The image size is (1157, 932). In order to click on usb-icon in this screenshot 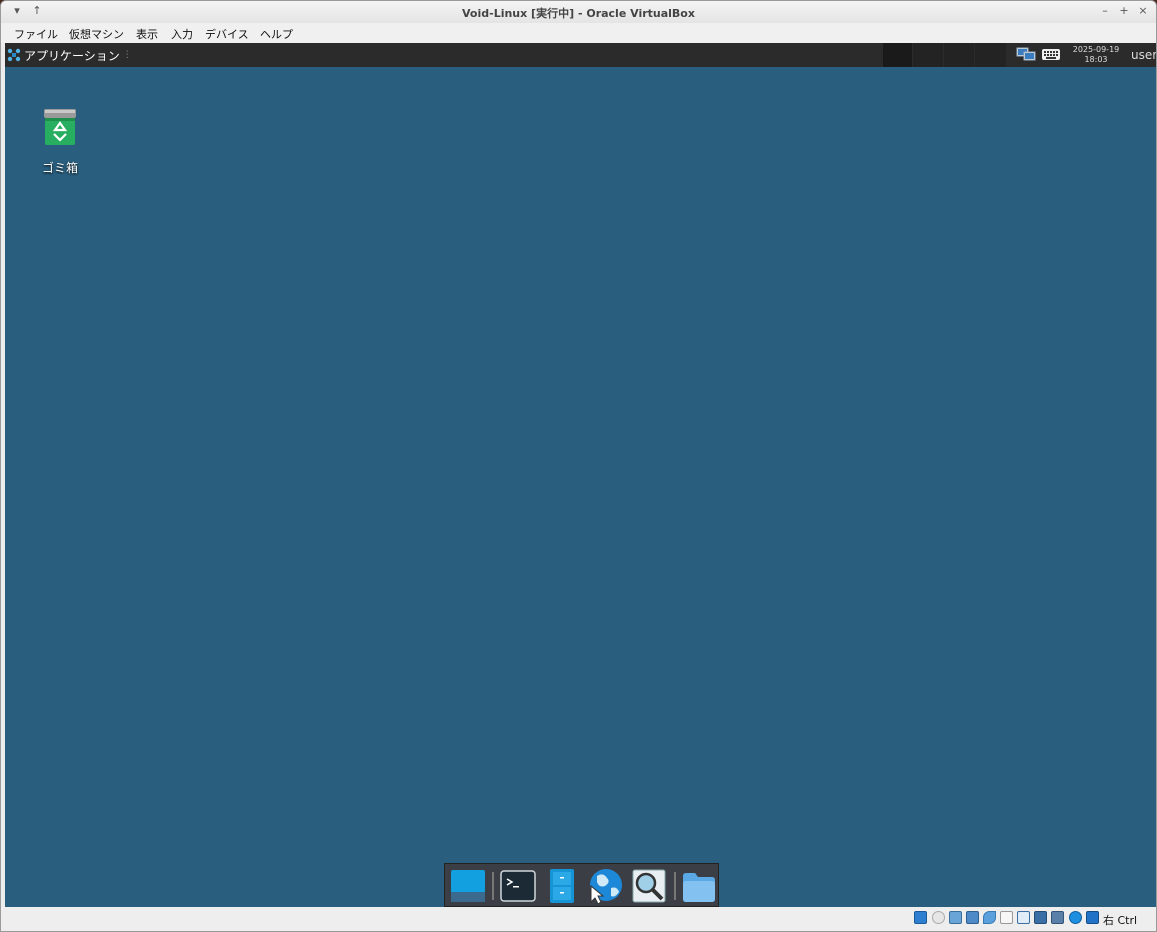, I will do `click(989, 917)`.